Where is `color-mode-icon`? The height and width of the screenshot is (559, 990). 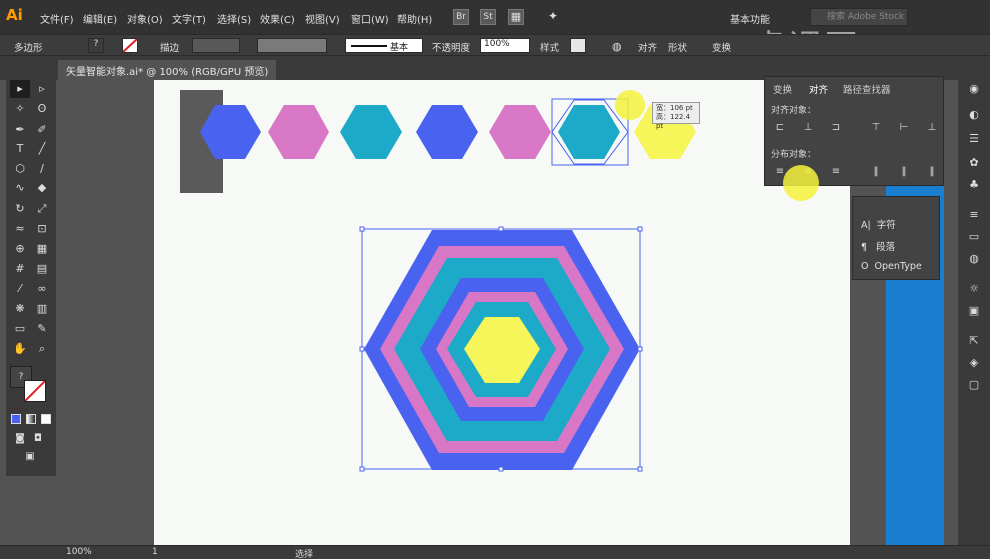 color-mode-icon is located at coordinates (16, 419).